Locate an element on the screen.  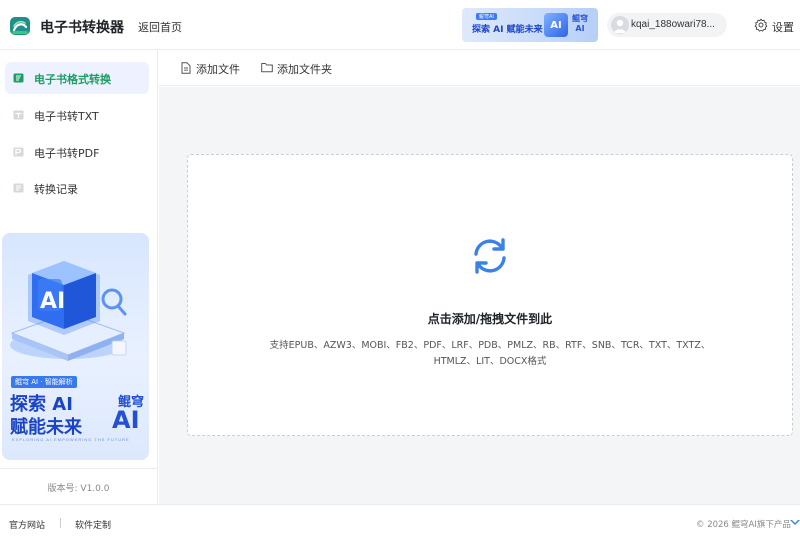
ad-brand-line1: 鲲穹 is located at coordinates (580, 18).